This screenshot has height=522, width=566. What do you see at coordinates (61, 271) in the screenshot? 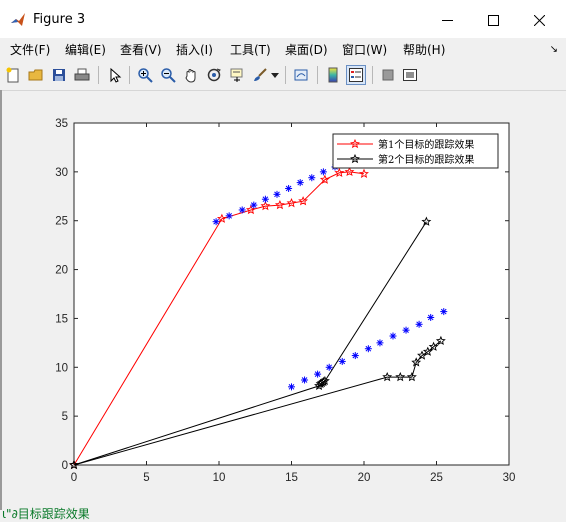
I see `y-tick-label: 20` at bounding box center [61, 271].